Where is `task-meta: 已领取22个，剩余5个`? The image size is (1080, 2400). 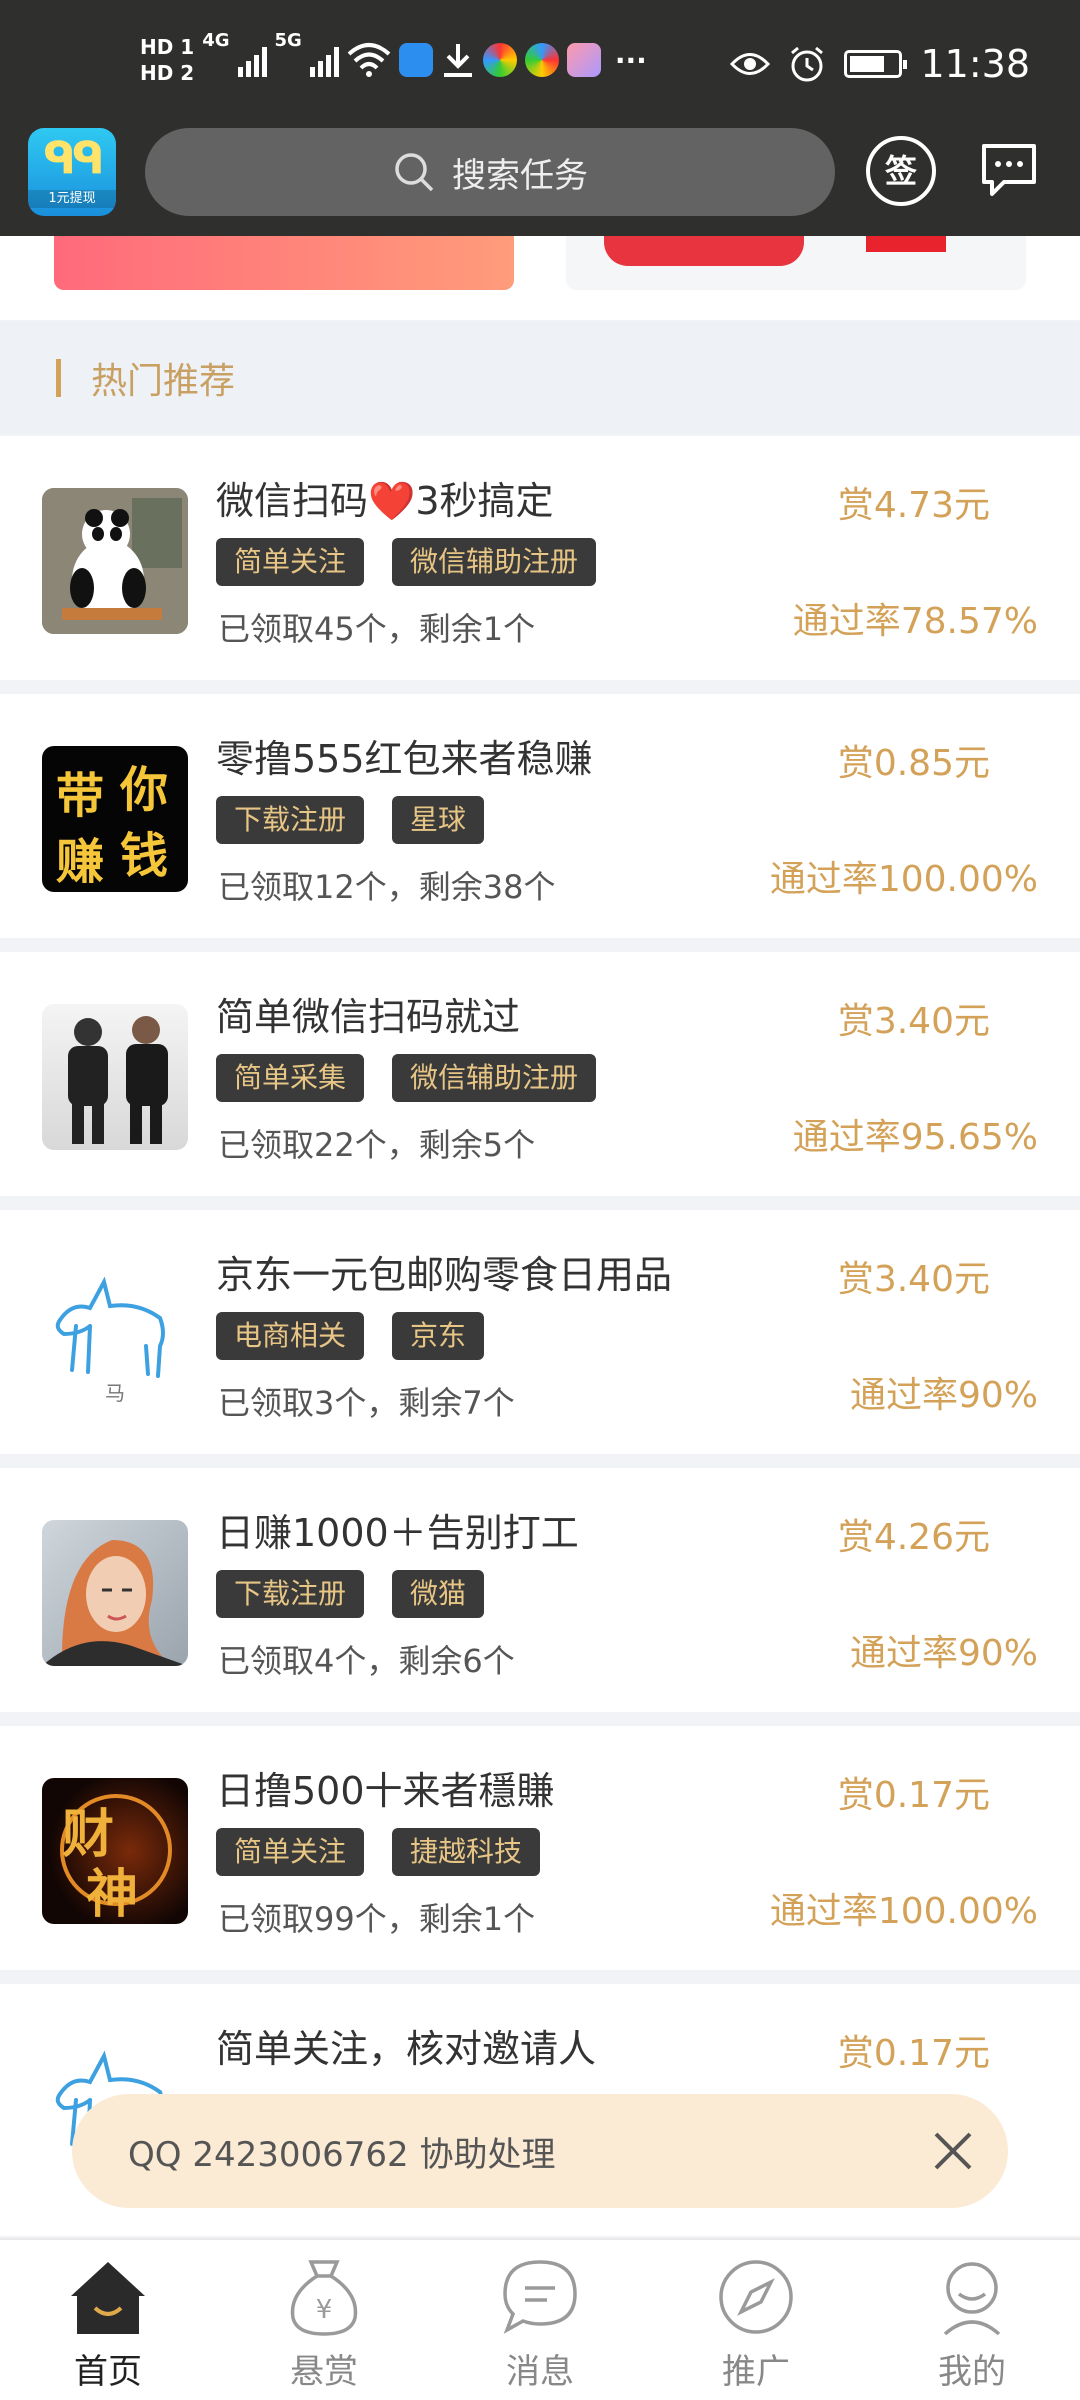 task-meta: 已领取22个，剩余5个 is located at coordinates (377, 1145).